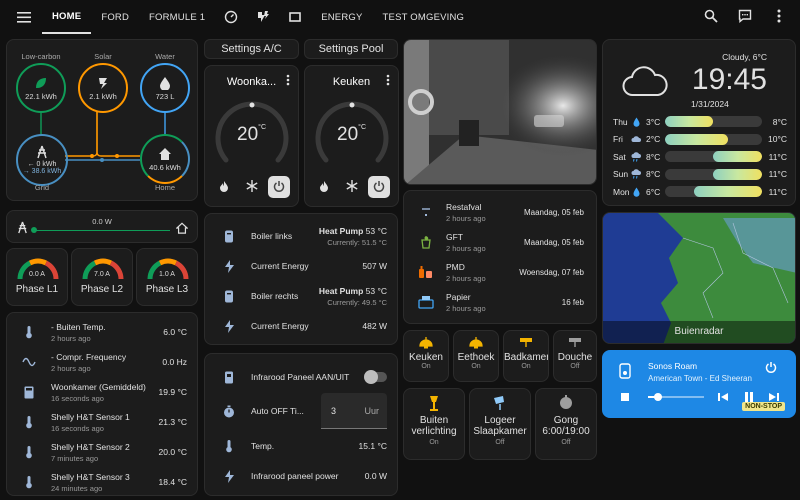 This screenshot has height=500, width=800. What do you see at coordinates (303, 326) in the screenshot?
I see `list-item: Current Energy 482 W` at bounding box center [303, 326].